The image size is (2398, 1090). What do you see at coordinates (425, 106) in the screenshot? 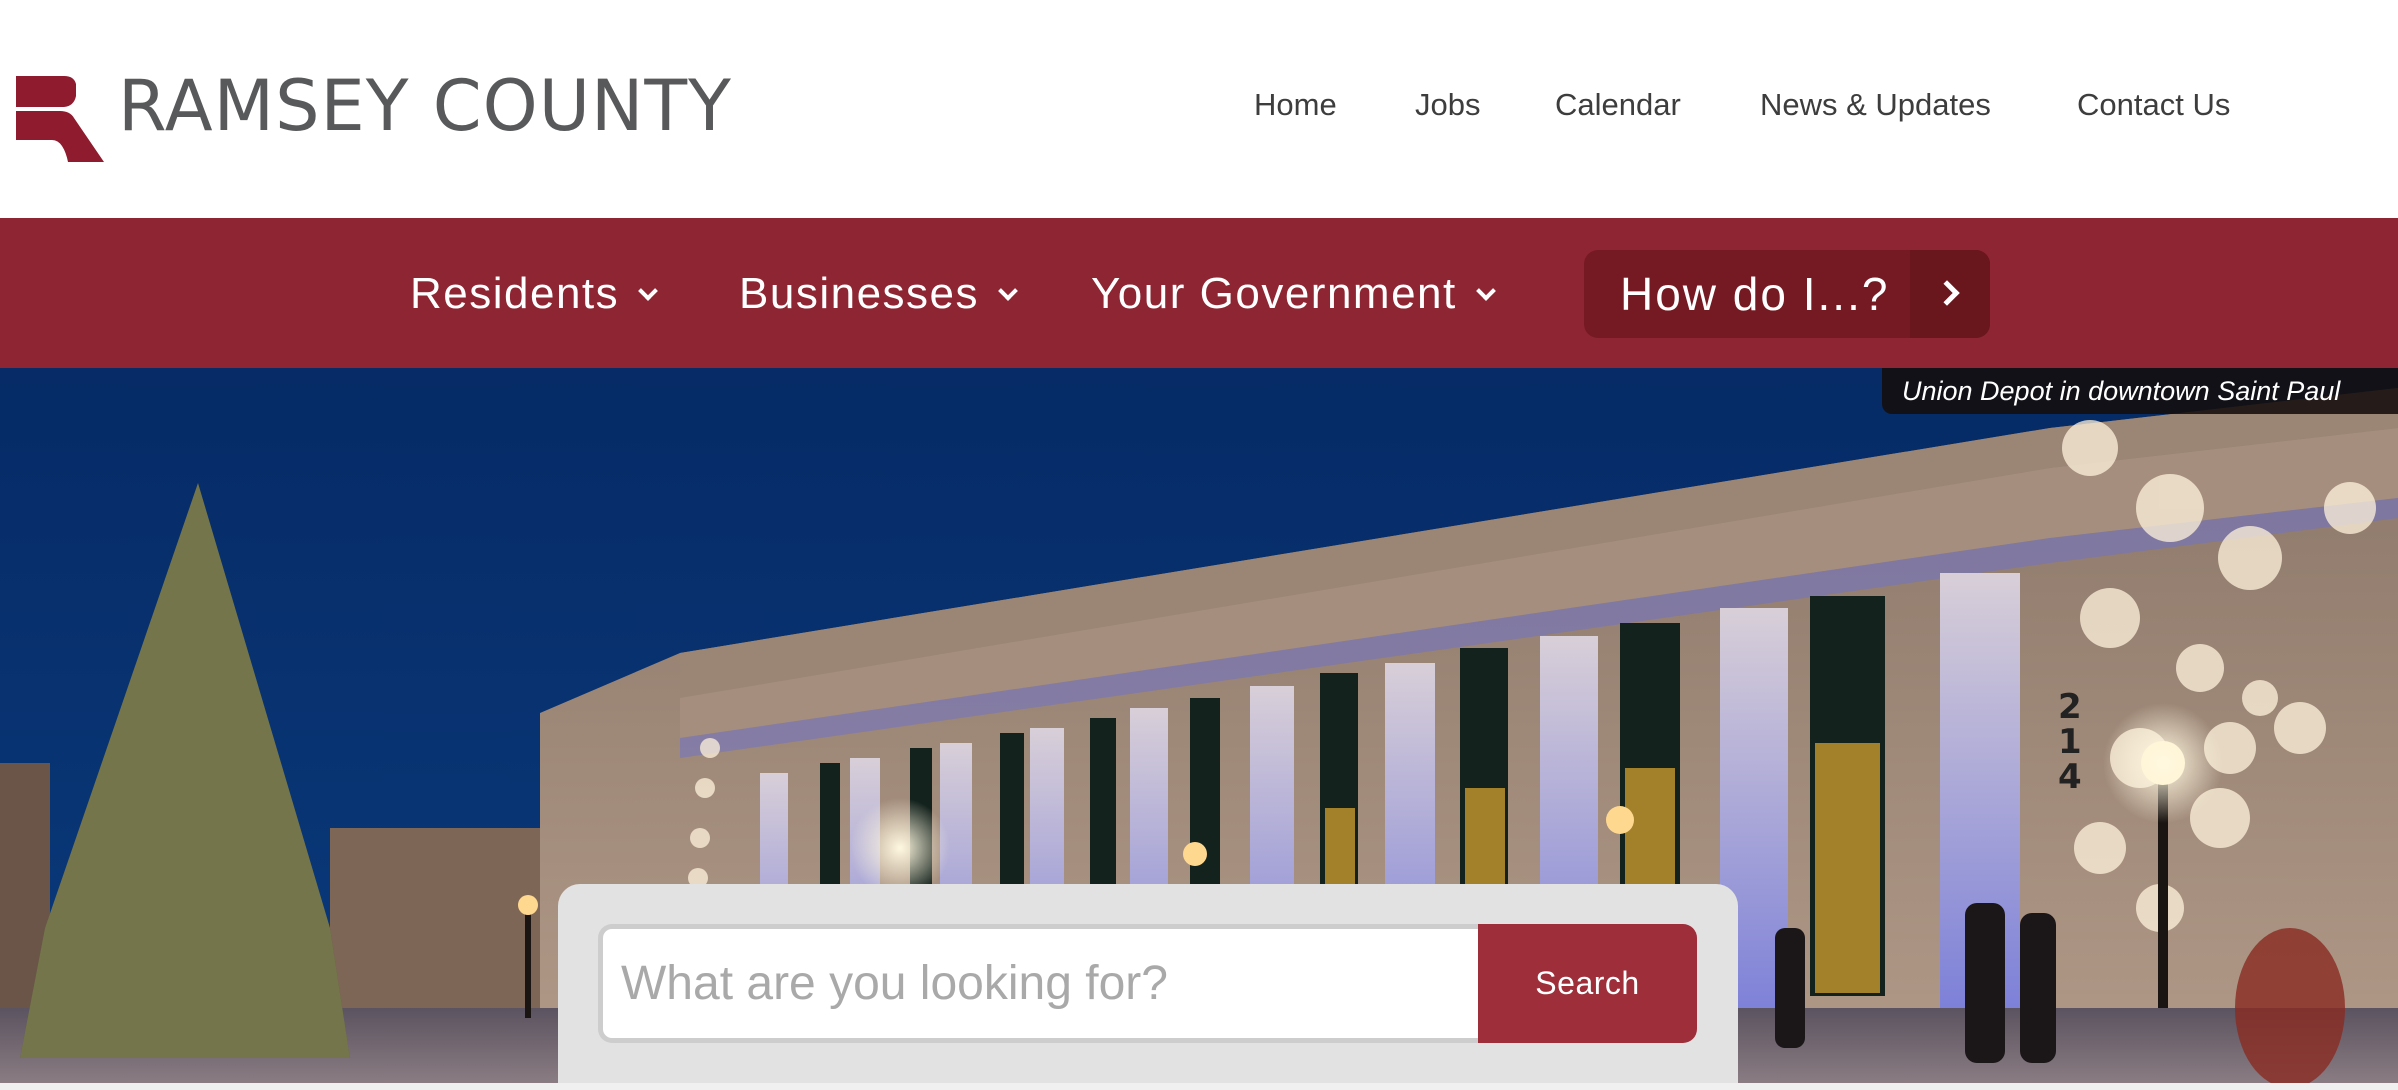
I see `site-title: RAMSEY COUNTY` at bounding box center [425, 106].